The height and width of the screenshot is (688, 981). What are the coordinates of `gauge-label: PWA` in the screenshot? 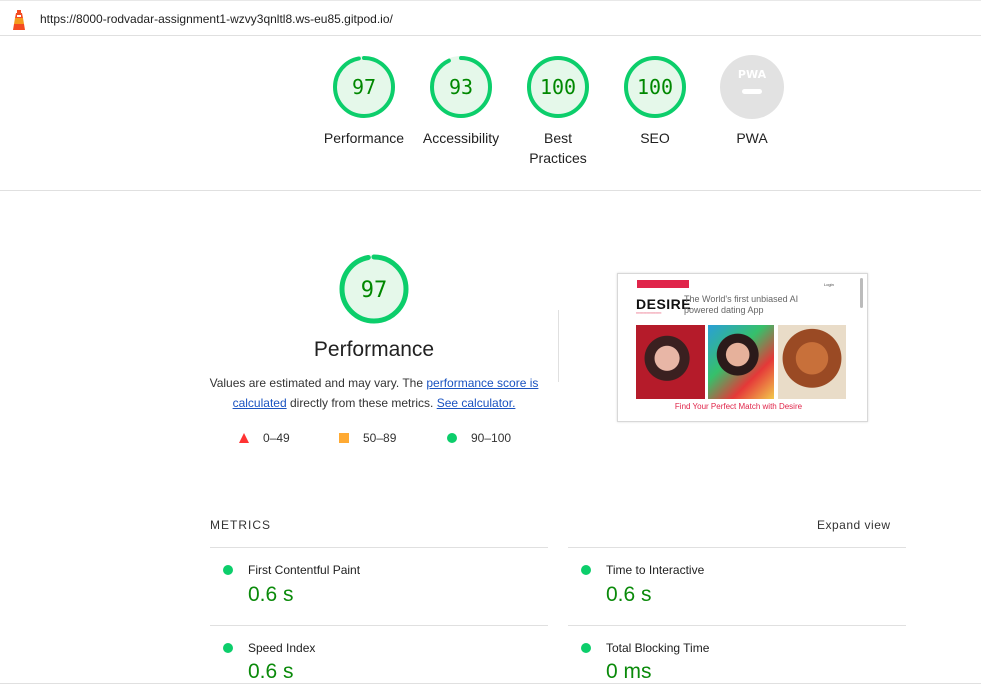 It's located at (752, 138).